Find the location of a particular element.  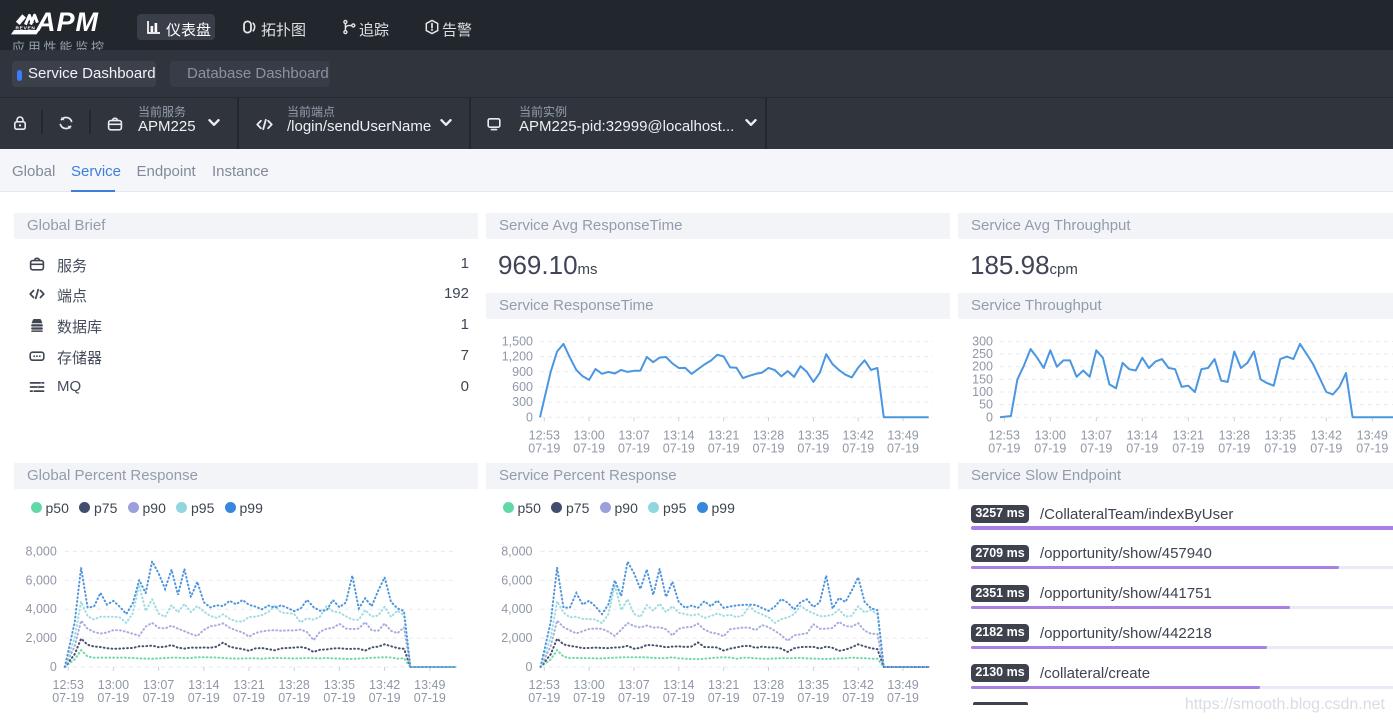

svg-text: 200 is located at coordinates (982, 367).